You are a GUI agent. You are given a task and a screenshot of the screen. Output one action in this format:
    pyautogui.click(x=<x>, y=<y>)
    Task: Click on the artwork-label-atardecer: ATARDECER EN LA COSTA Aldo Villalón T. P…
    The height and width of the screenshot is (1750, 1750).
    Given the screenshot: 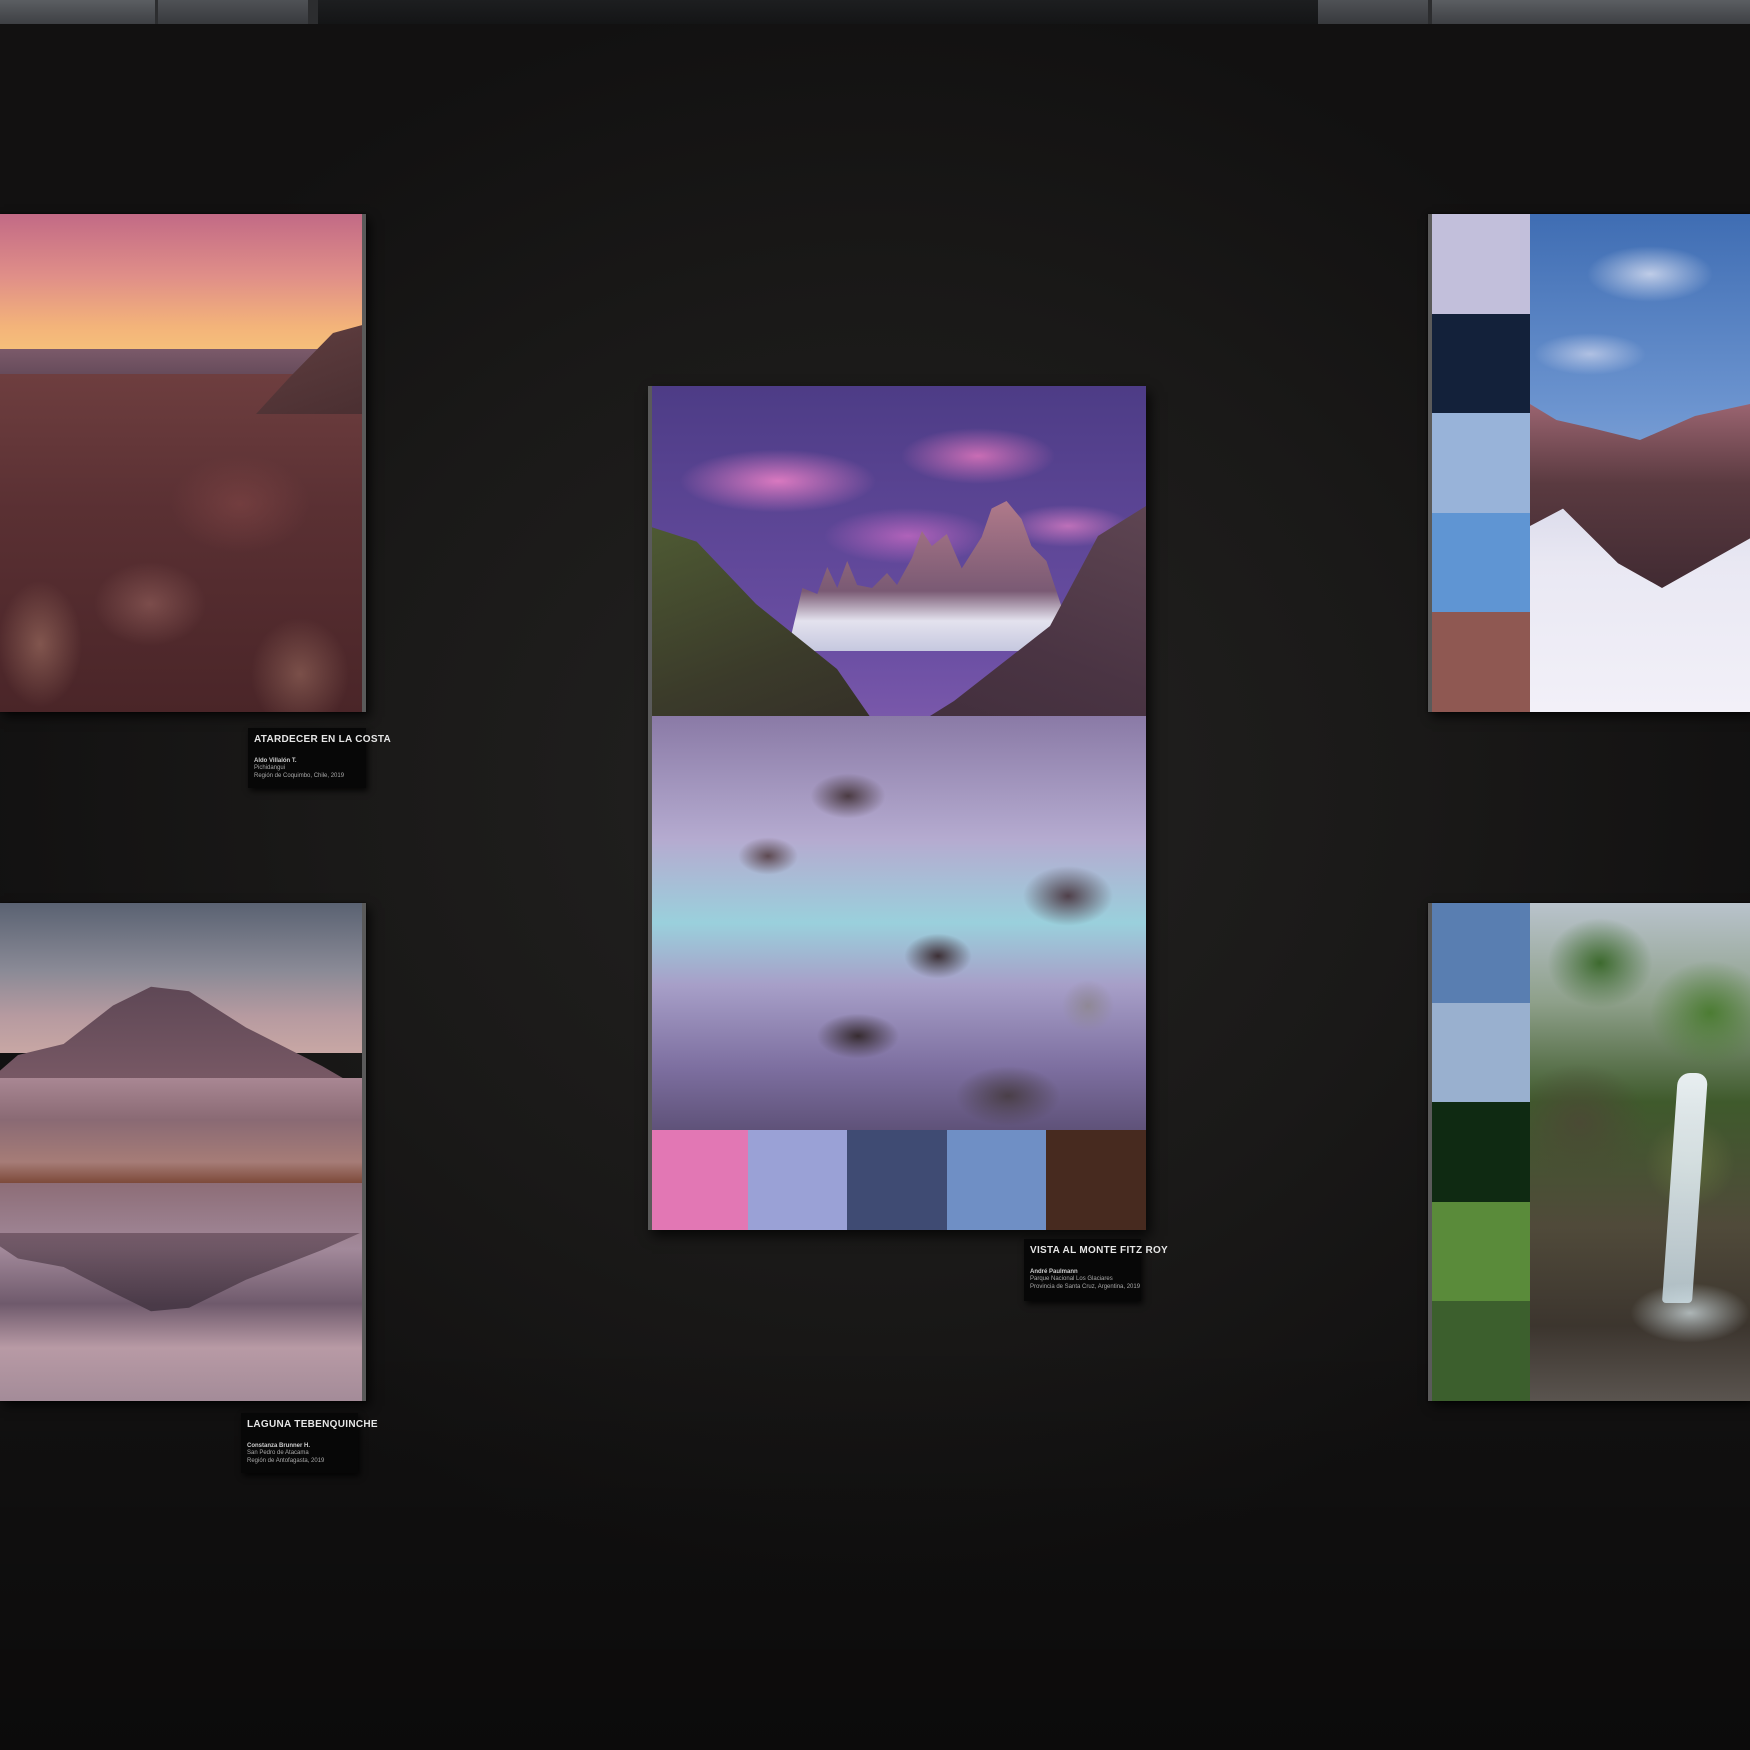 What is the action you would take?
    pyautogui.click(x=320, y=758)
    